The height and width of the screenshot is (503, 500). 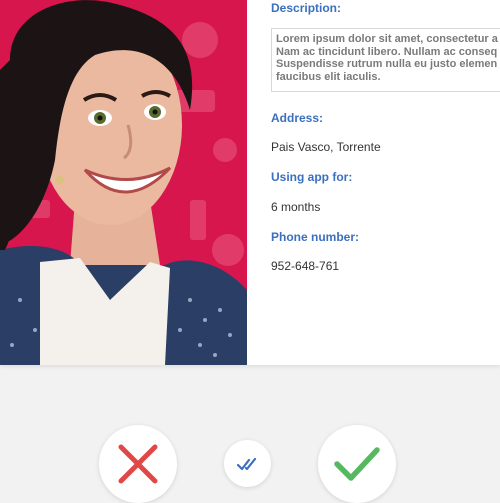 I want to click on using-app-value: 6 months, so click(x=296, y=207).